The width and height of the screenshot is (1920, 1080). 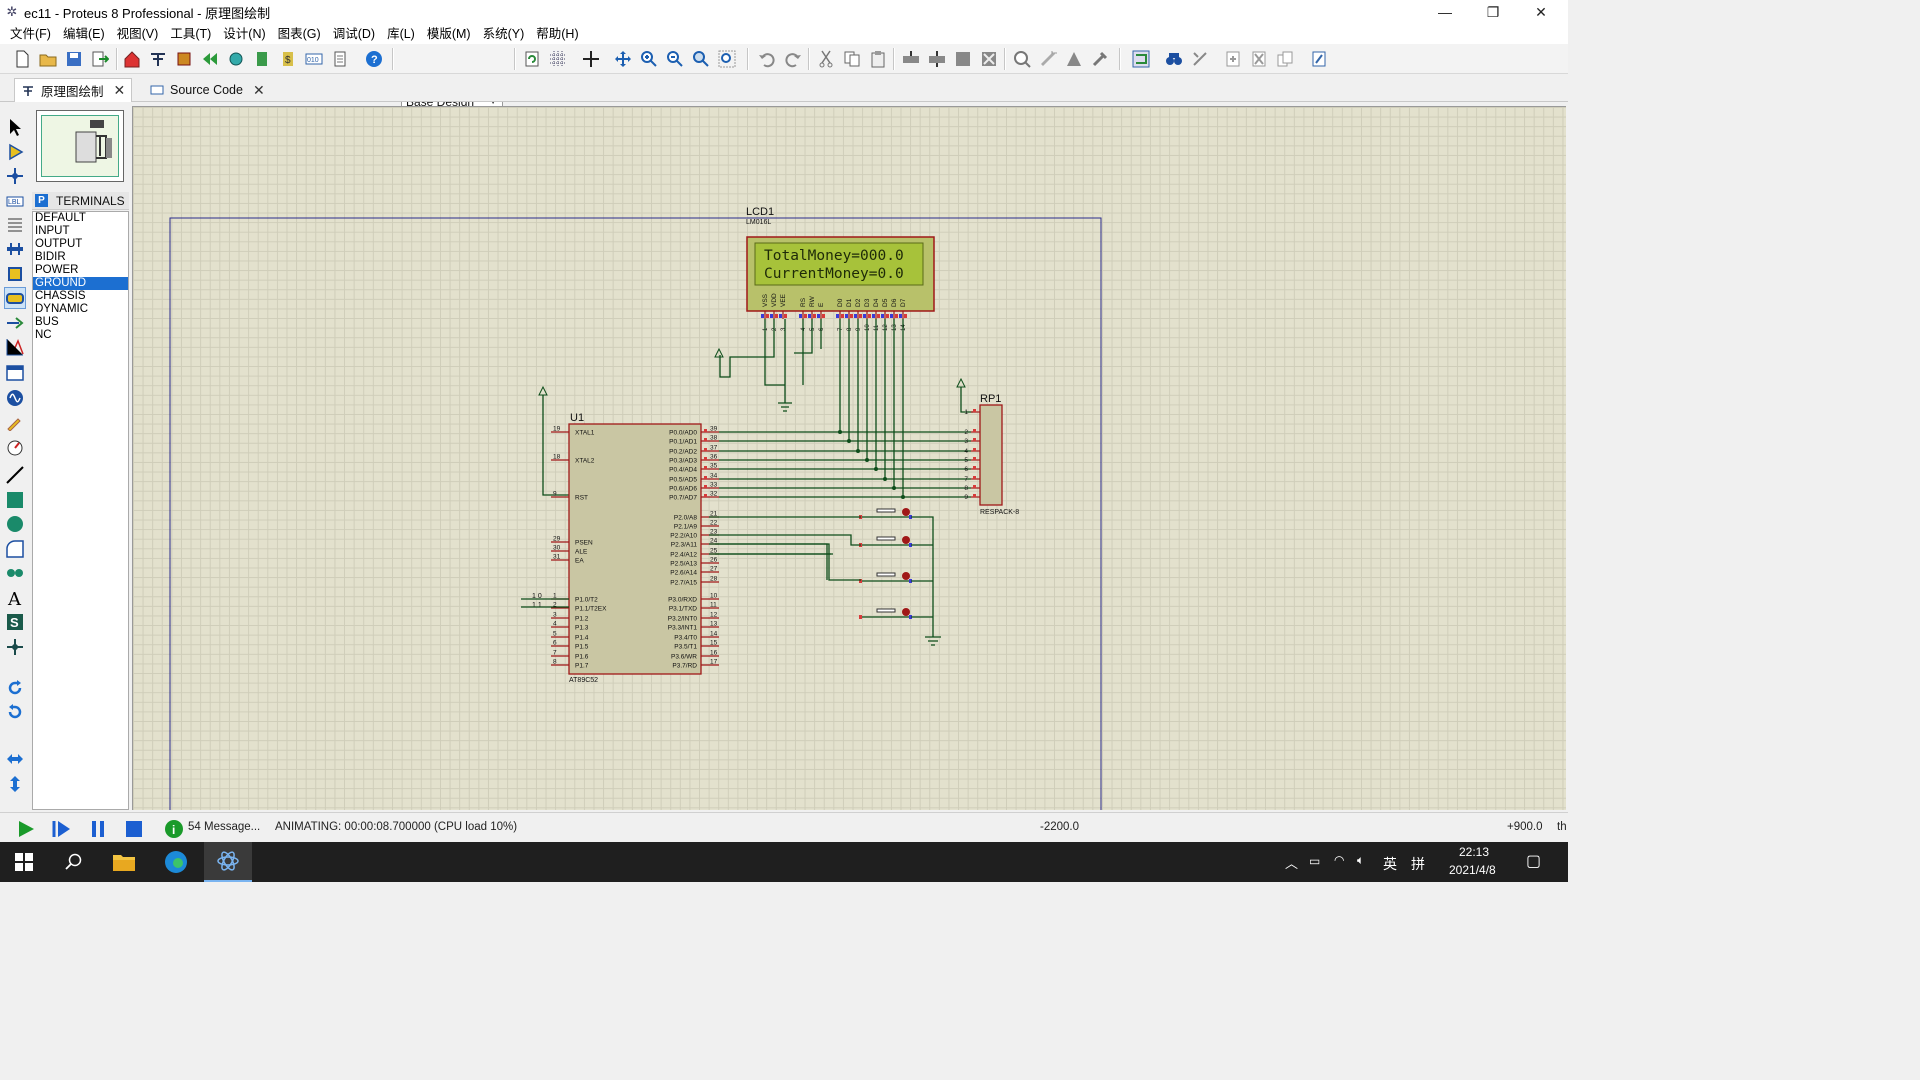 What do you see at coordinates (1319, 59) in the screenshot?
I see `design-explorer-icon` at bounding box center [1319, 59].